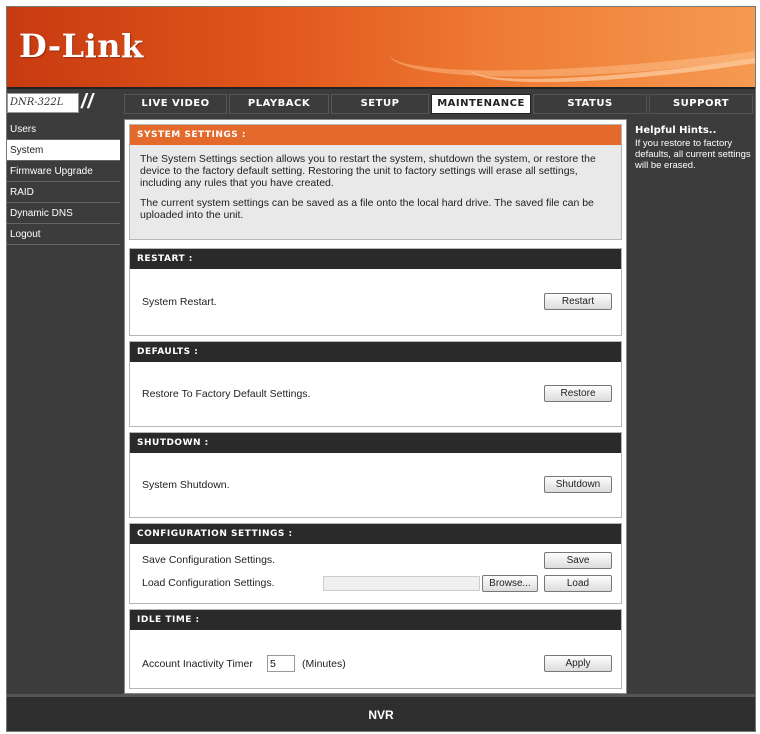 The height and width of the screenshot is (734, 760). What do you see at coordinates (63, 150) in the screenshot?
I see `sidebar-item-system: System` at bounding box center [63, 150].